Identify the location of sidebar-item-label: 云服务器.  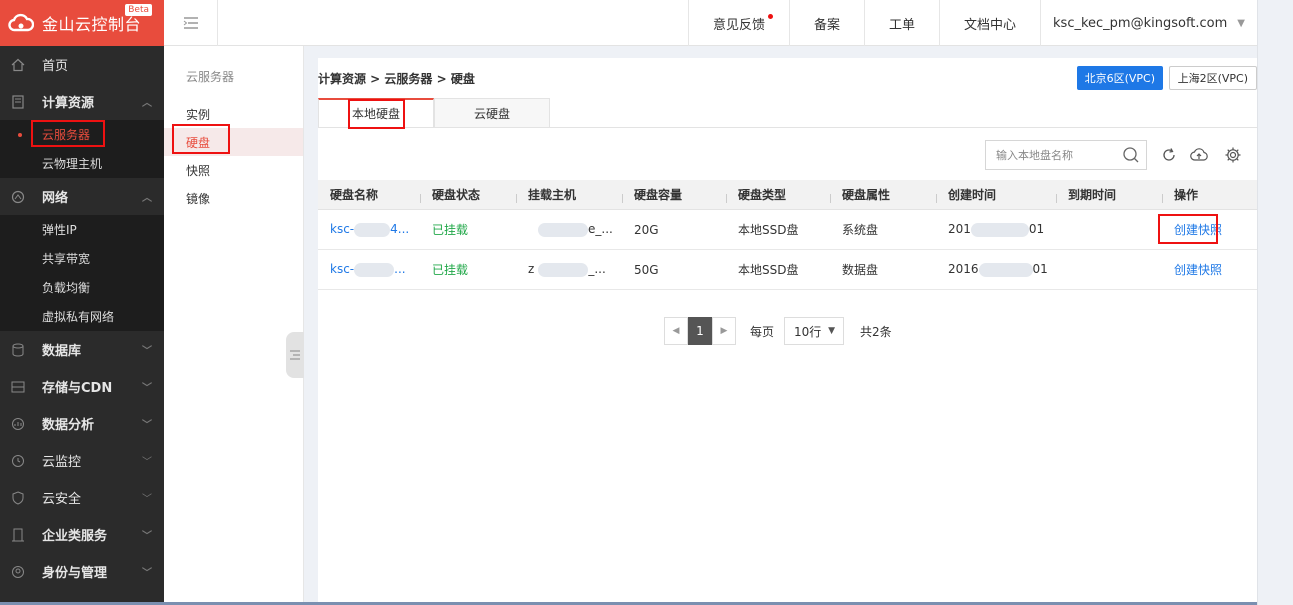
(66, 135).